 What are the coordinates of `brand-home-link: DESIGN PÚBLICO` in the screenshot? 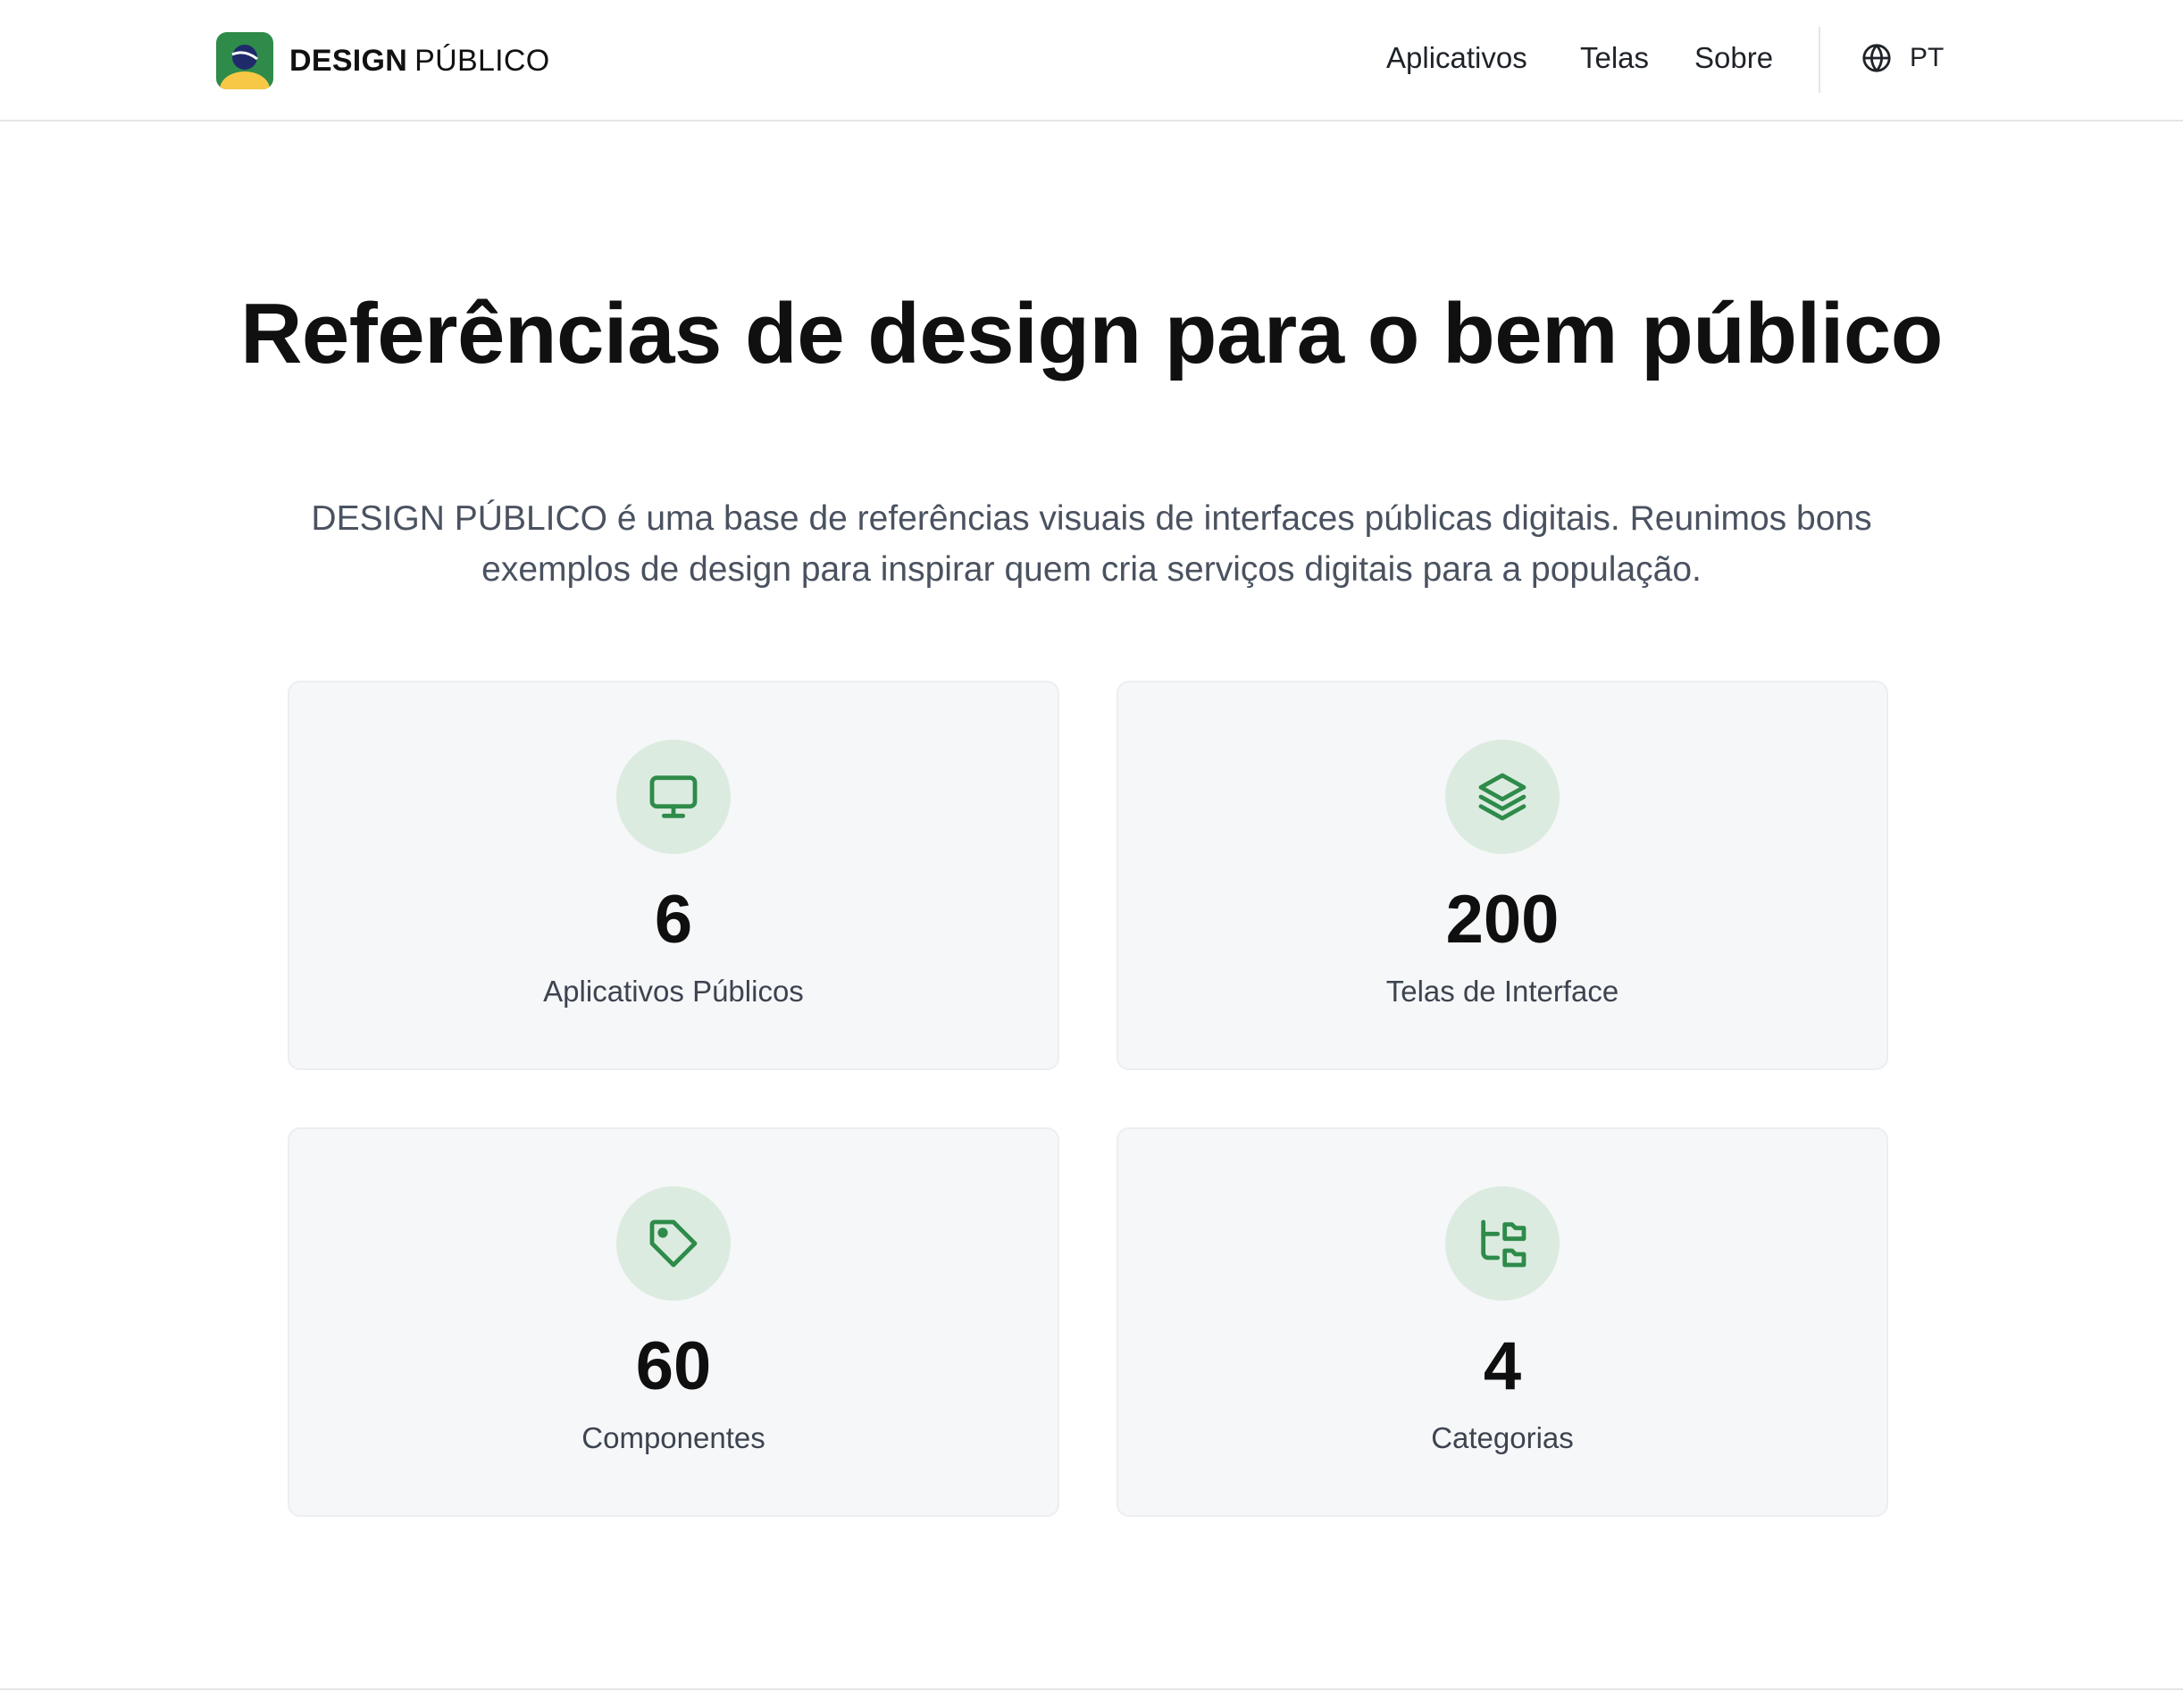 It's located at (383, 60).